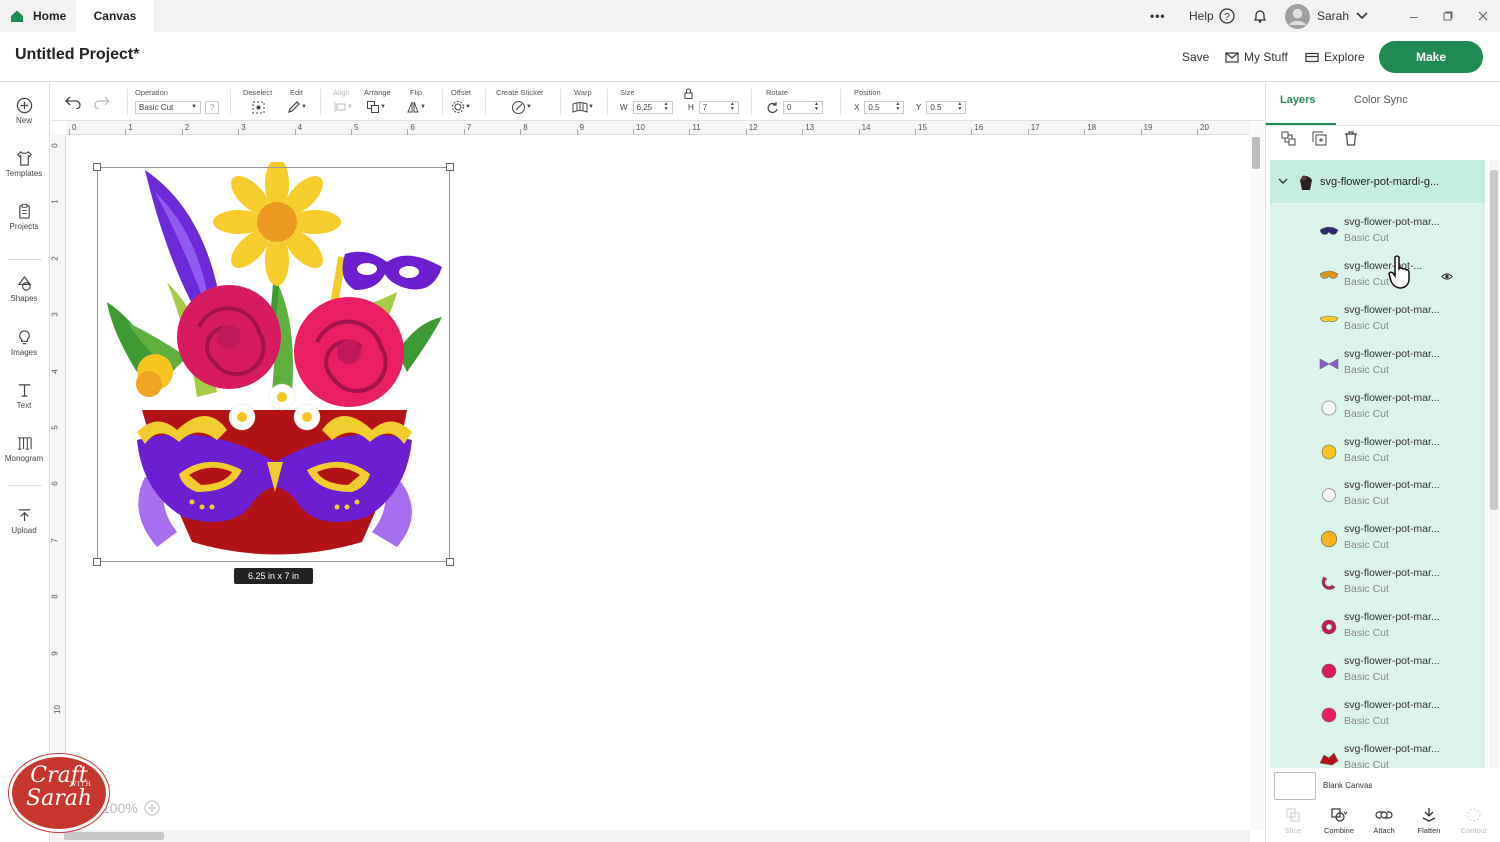  What do you see at coordinates (1035, 127) in the screenshot?
I see `ruler-number: 17` at bounding box center [1035, 127].